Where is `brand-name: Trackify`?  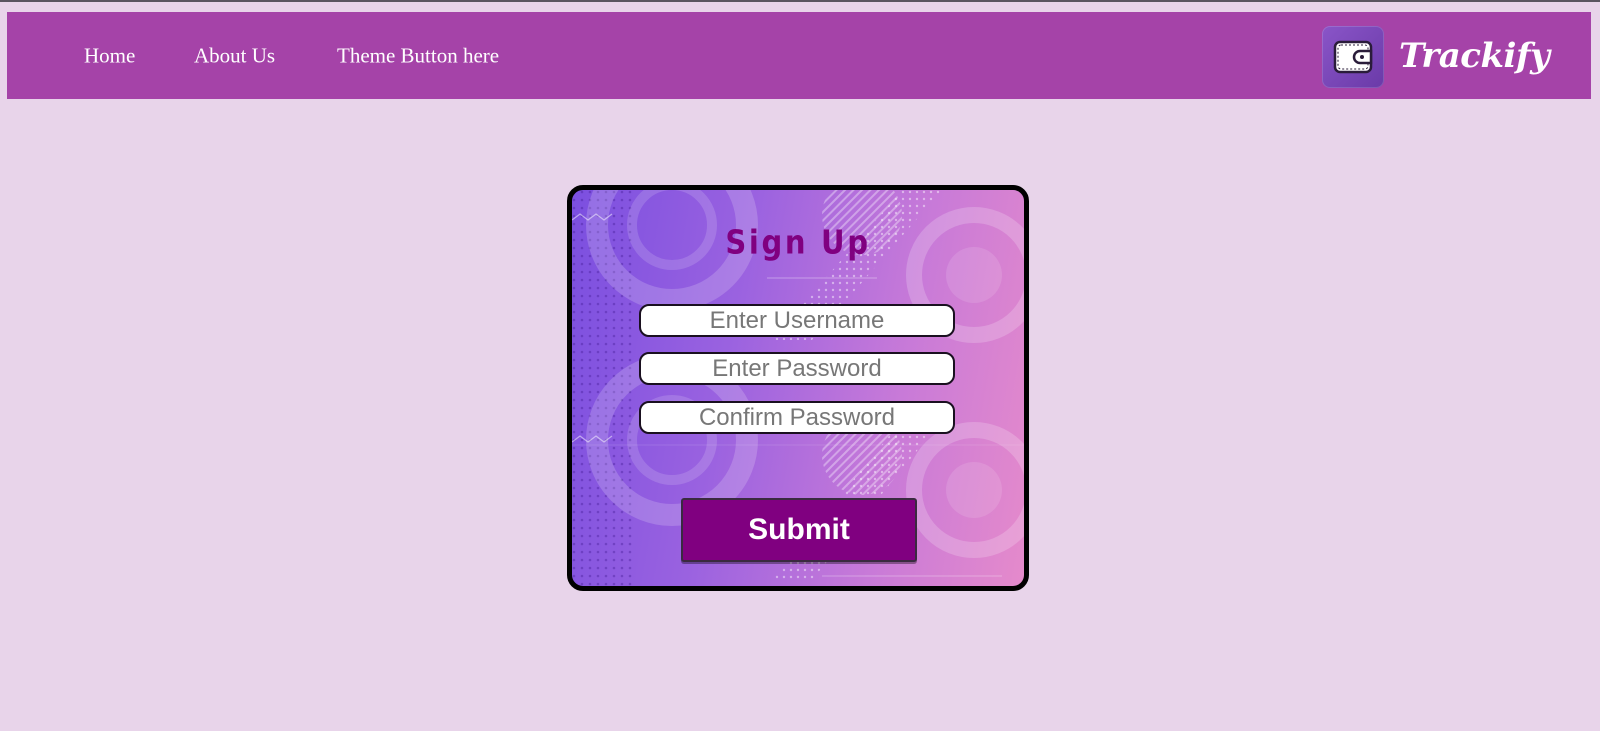 brand-name: Trackify is located at coordinates (1474, 56).